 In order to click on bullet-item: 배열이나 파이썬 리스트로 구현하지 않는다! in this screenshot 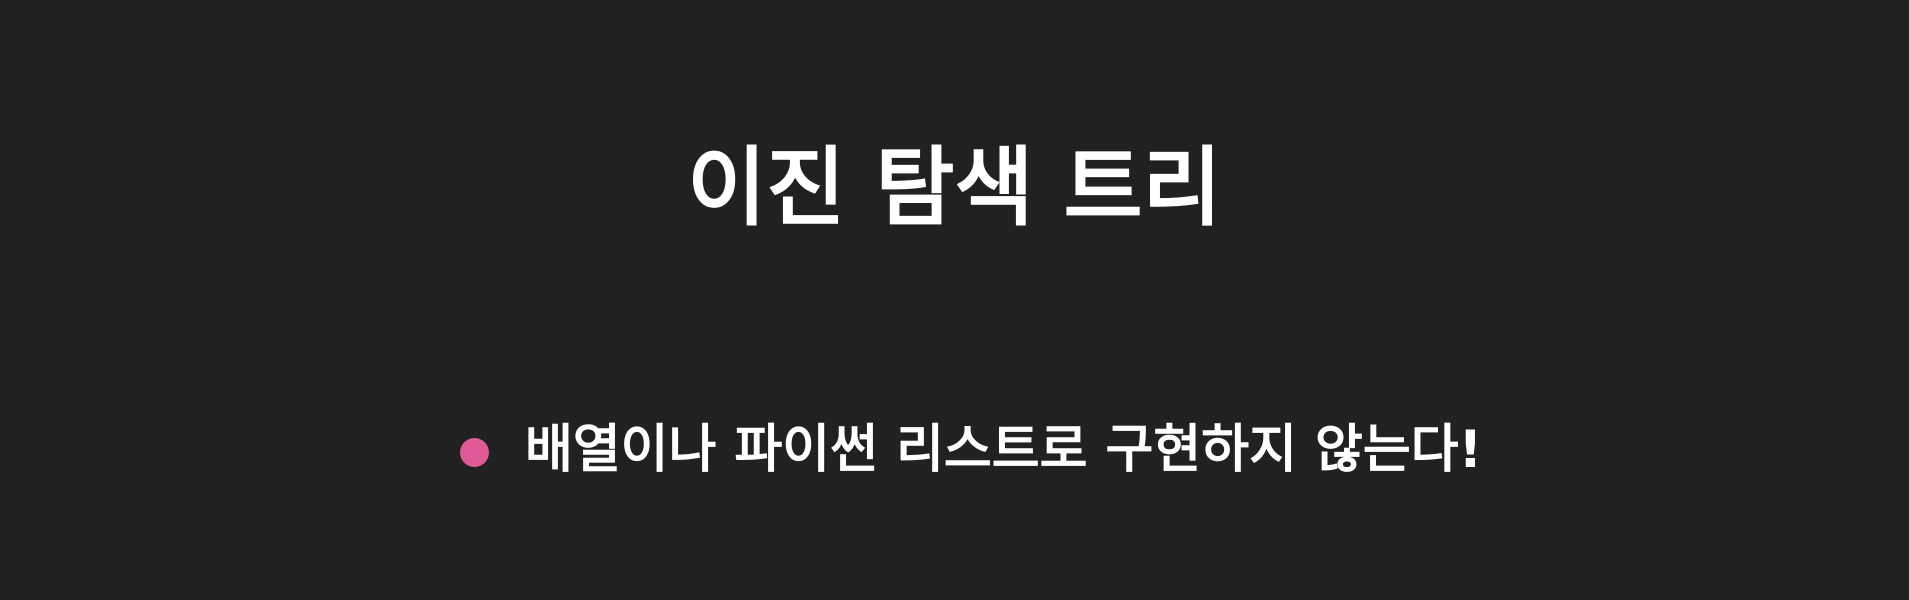, I will do `click(1010, 450)`.